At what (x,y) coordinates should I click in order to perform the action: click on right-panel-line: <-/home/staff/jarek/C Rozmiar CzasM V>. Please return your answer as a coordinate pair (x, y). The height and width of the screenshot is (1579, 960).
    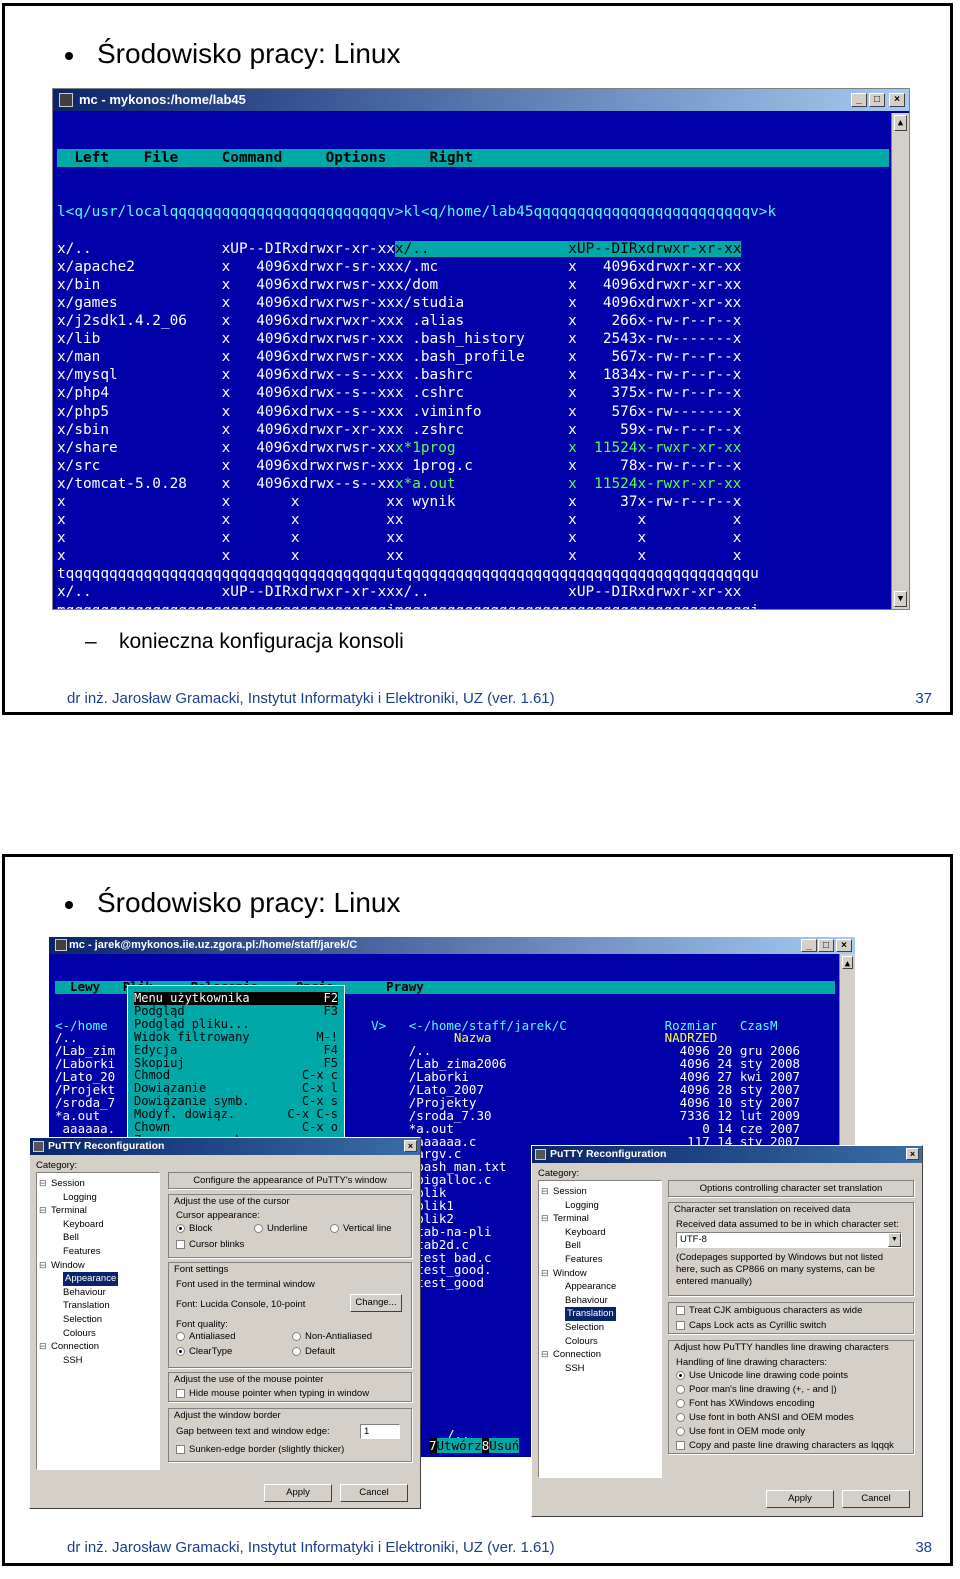
    Looking at the image, I should click on (622, 1026).